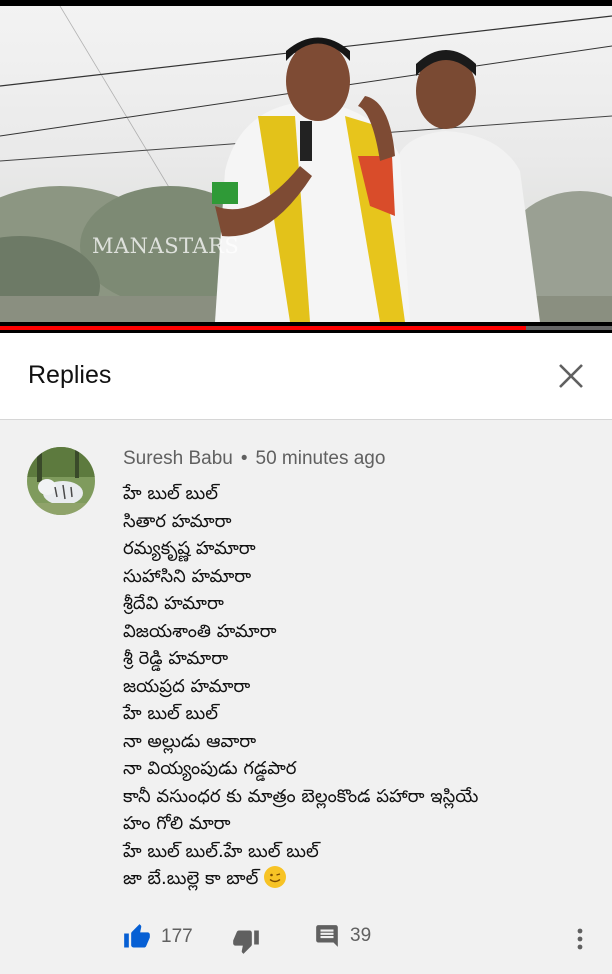 The image size is (612, 974). What do you see at coordinates (70, 375) in the screenshot?
I see `replies-title: Replies` at bounding box center [70, 375].